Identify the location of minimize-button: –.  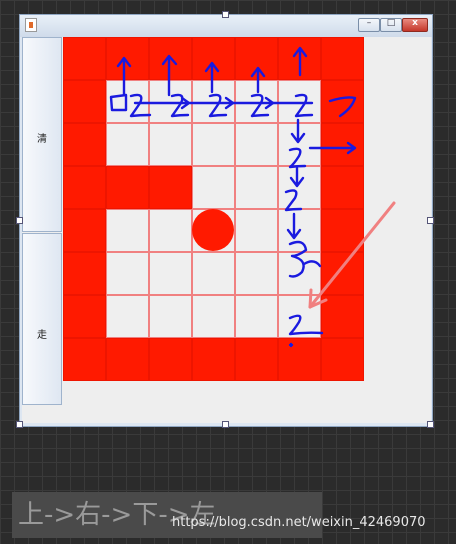
(369, 25).